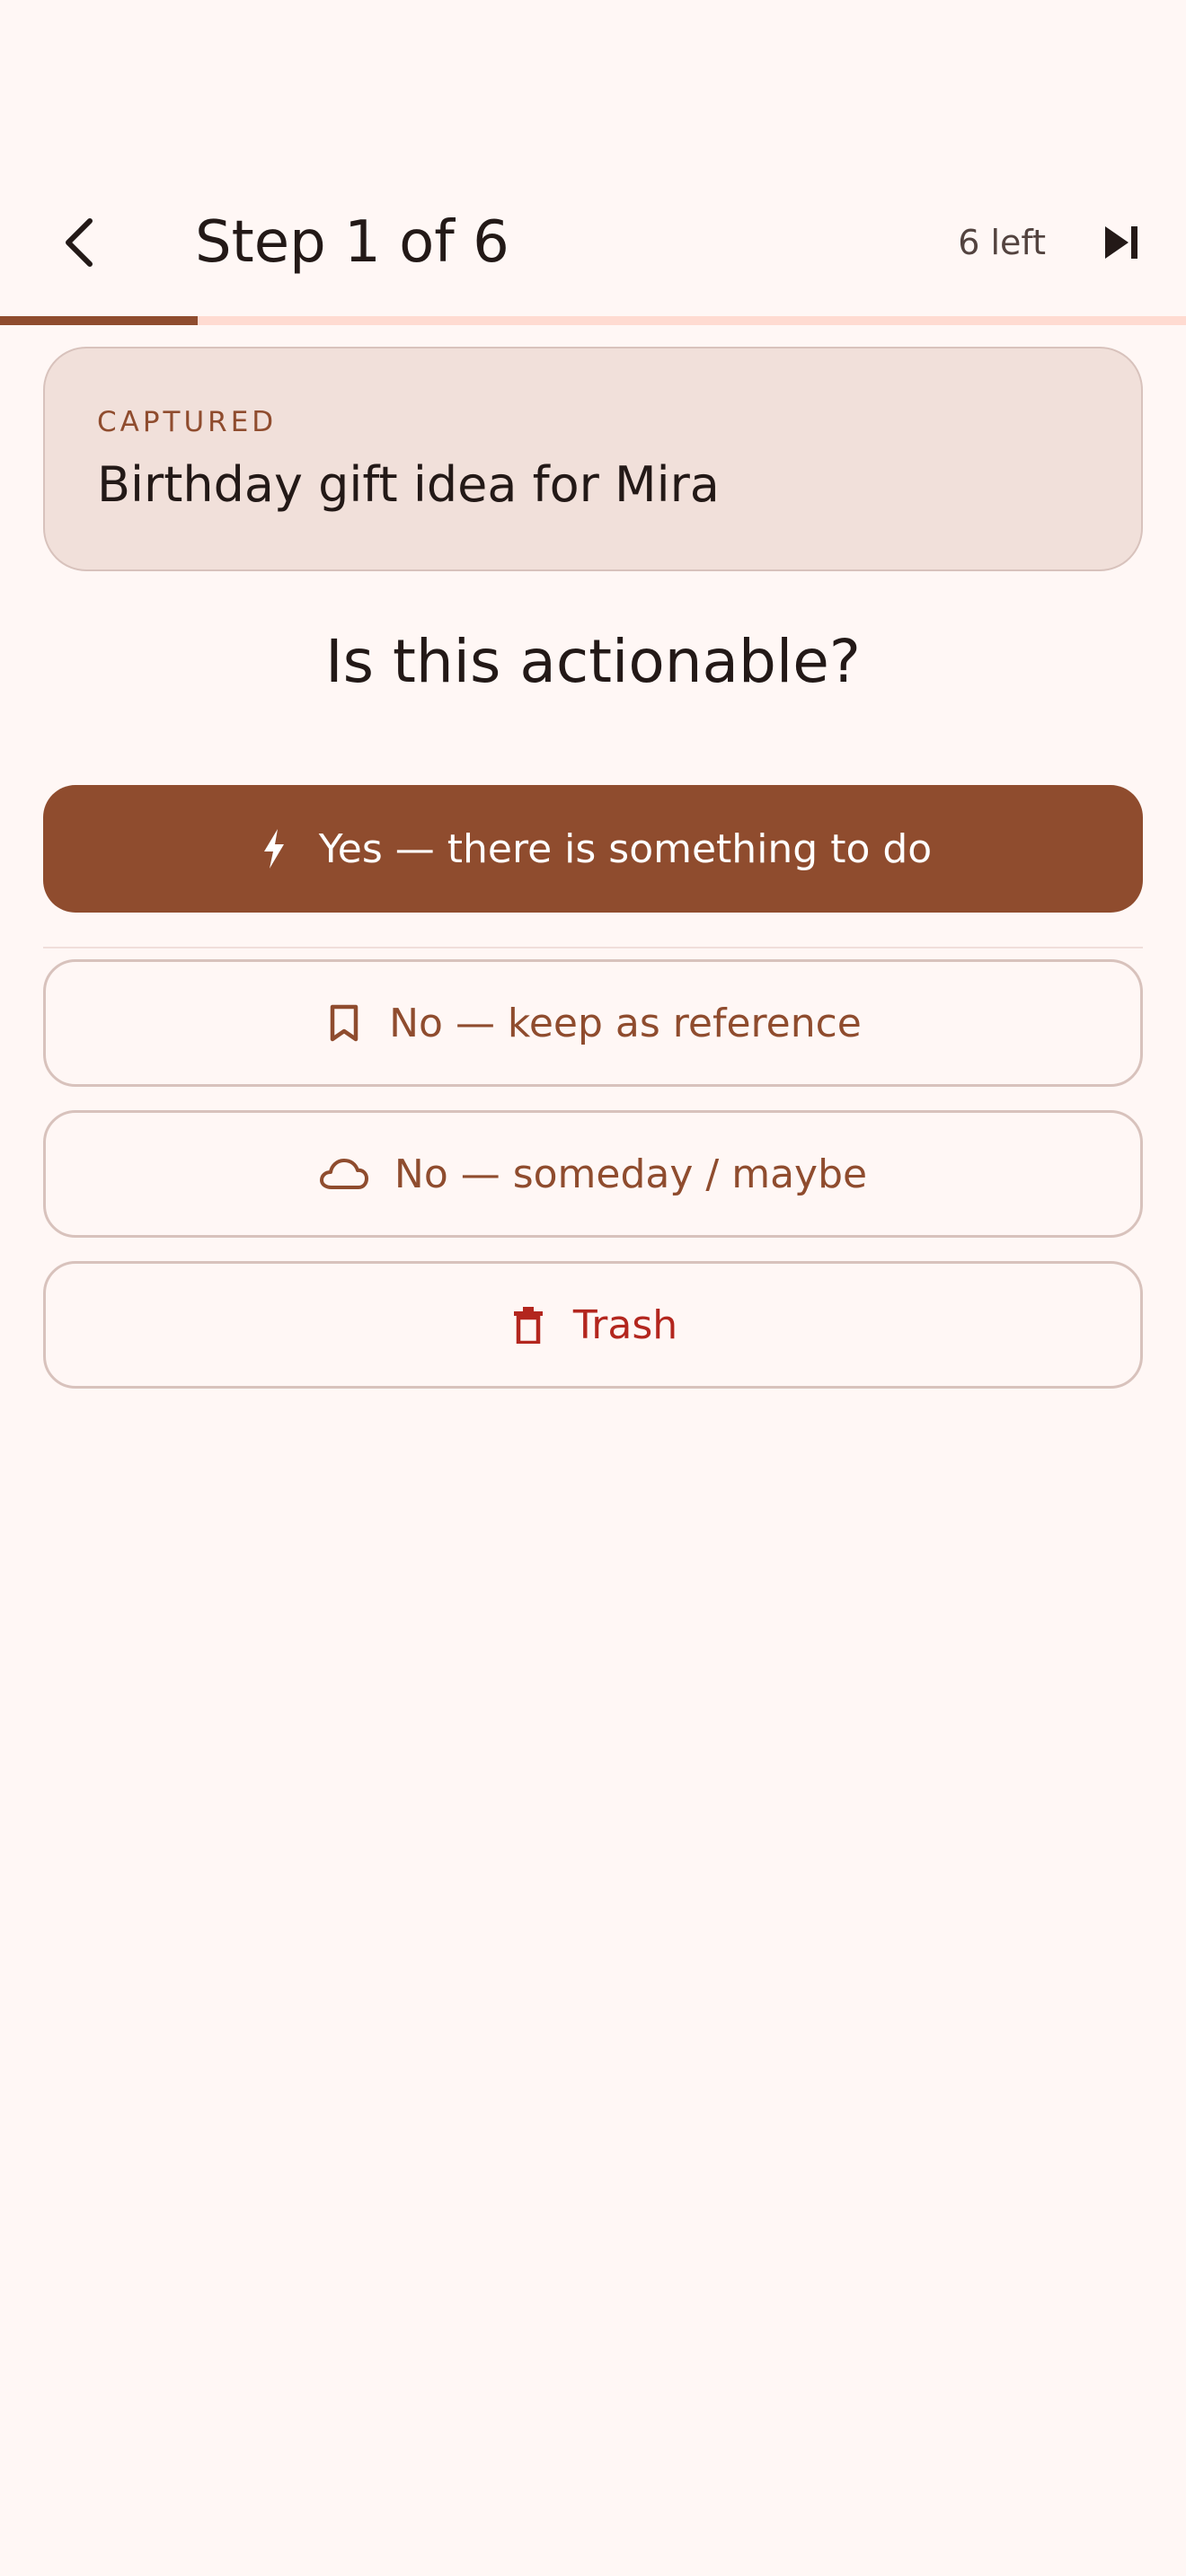 This screenshot has height=2576, width=1186. What do you see at coordinates (1002, 242) in the screenshot?
I see `remaining-count: 6 left` at bounding box center [1002, 242].